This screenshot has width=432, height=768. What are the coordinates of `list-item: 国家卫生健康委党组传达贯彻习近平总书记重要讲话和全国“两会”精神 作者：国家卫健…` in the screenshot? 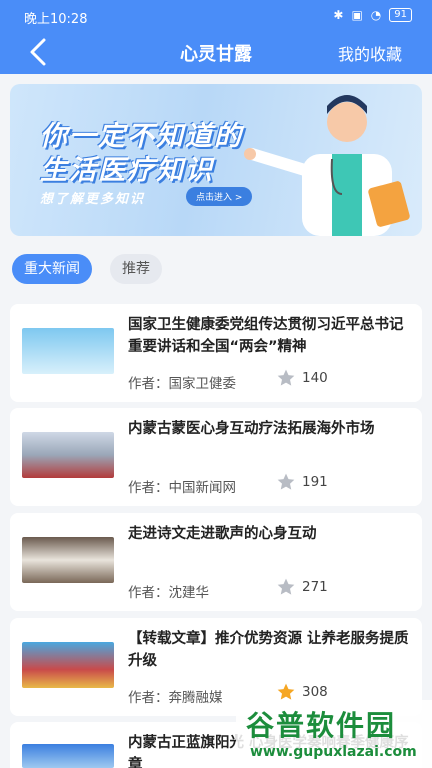 It's located at (216, 353).